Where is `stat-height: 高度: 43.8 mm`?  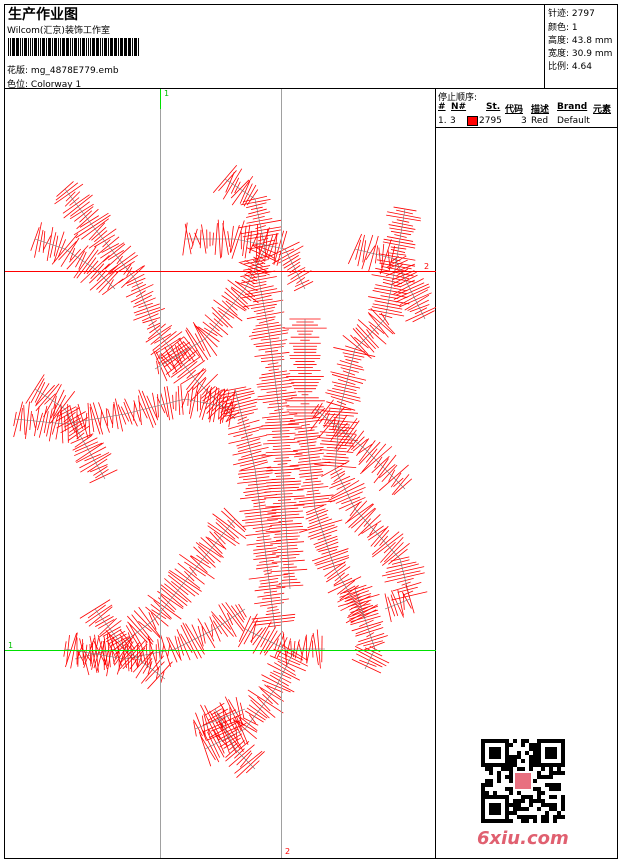 stat-height: 高度: 43.8 mm is located at coordinates (580, 41).